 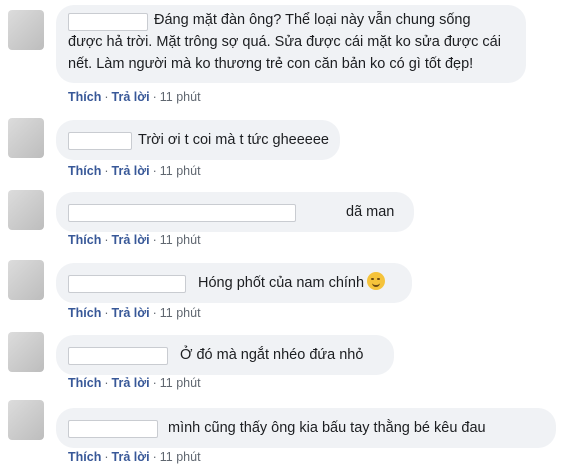 What do you see at coordinates (370, 212) in the screenshot?
I see `comment-text: dã man` at bounding box center [370, 212].